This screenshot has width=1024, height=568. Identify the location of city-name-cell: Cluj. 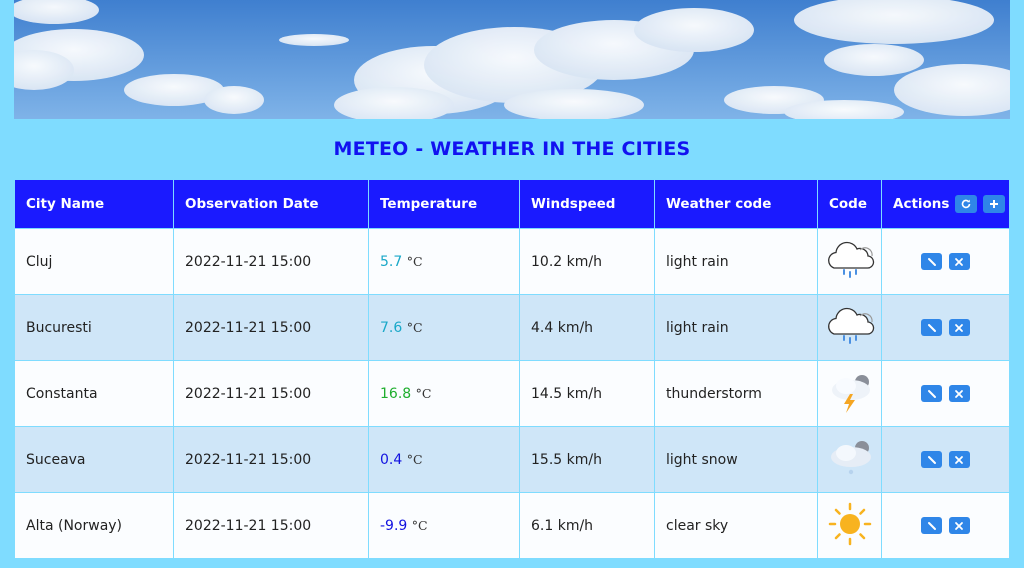
(94, 261).